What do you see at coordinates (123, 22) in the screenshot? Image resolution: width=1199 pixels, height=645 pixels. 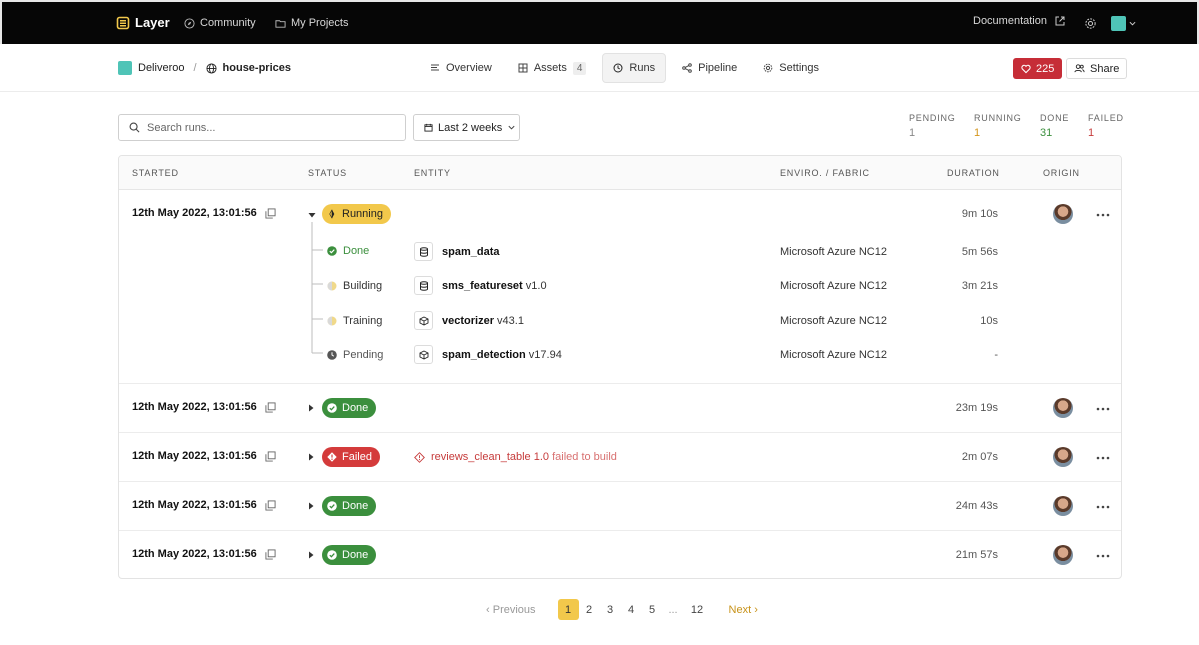 I see `layer-logo-icon` at bounding box center [123, 22].